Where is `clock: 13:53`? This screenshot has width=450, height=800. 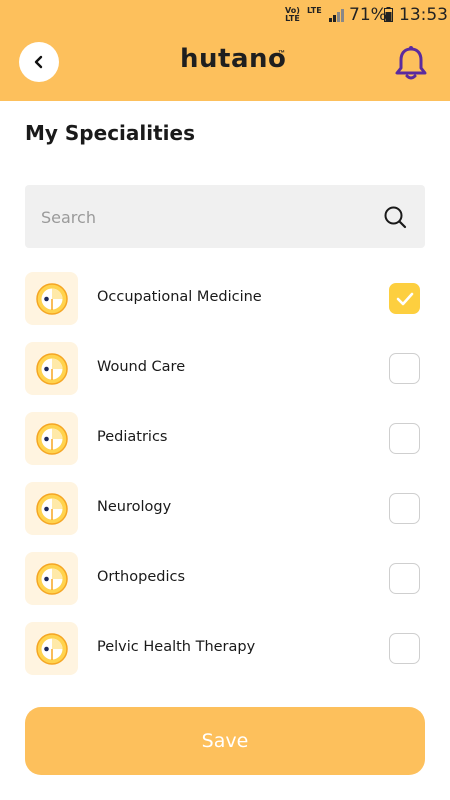
clock: 13:53 is located at coordinates (423, 15).